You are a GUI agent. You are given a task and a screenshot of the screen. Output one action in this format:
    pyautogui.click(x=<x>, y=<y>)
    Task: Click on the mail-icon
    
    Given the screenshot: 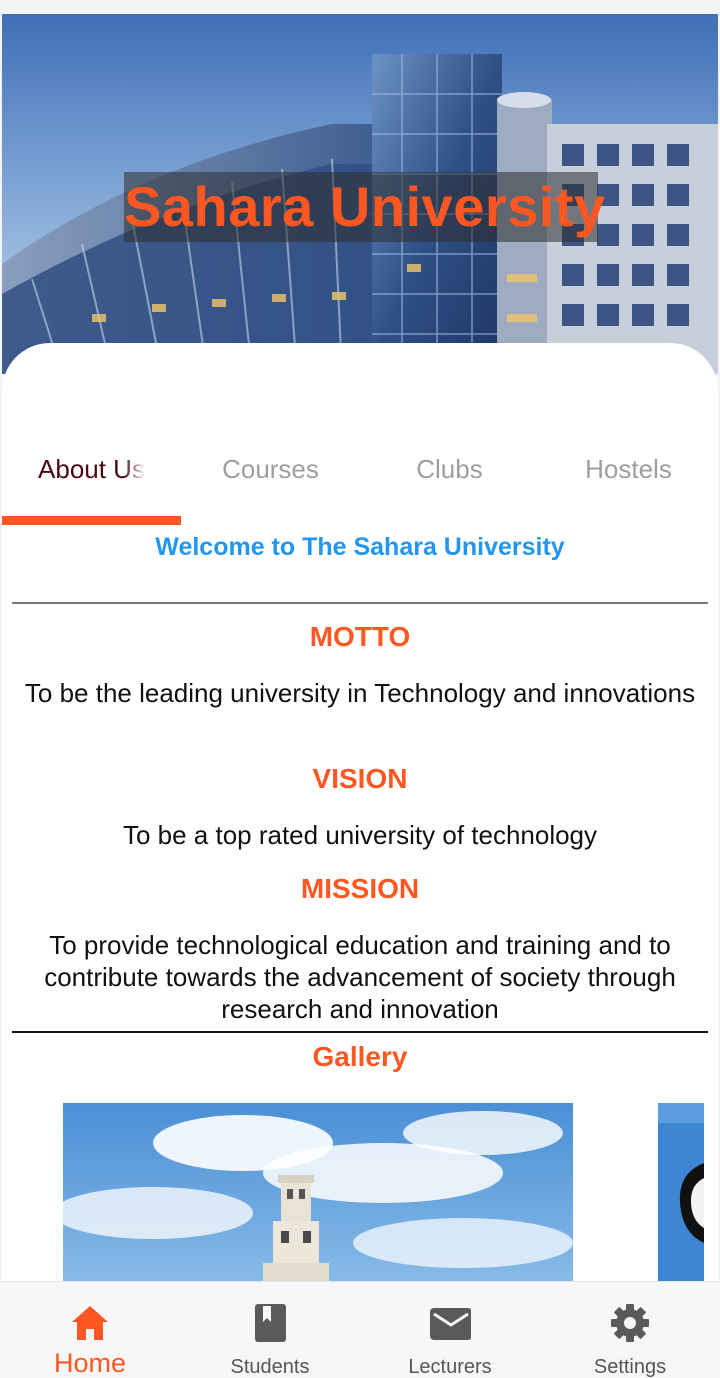 What is the action you would take?
    pyautogui.click(x=450, y=1324)
    